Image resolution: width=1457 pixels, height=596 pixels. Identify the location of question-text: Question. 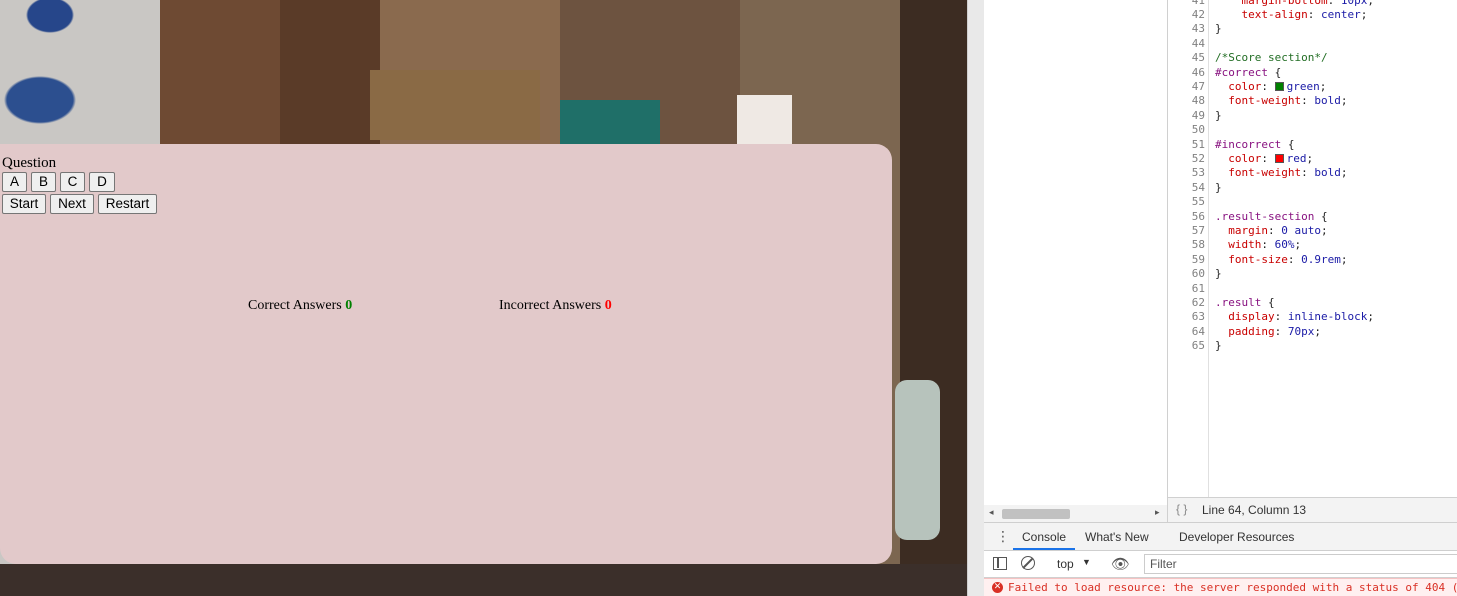
(29, 163).